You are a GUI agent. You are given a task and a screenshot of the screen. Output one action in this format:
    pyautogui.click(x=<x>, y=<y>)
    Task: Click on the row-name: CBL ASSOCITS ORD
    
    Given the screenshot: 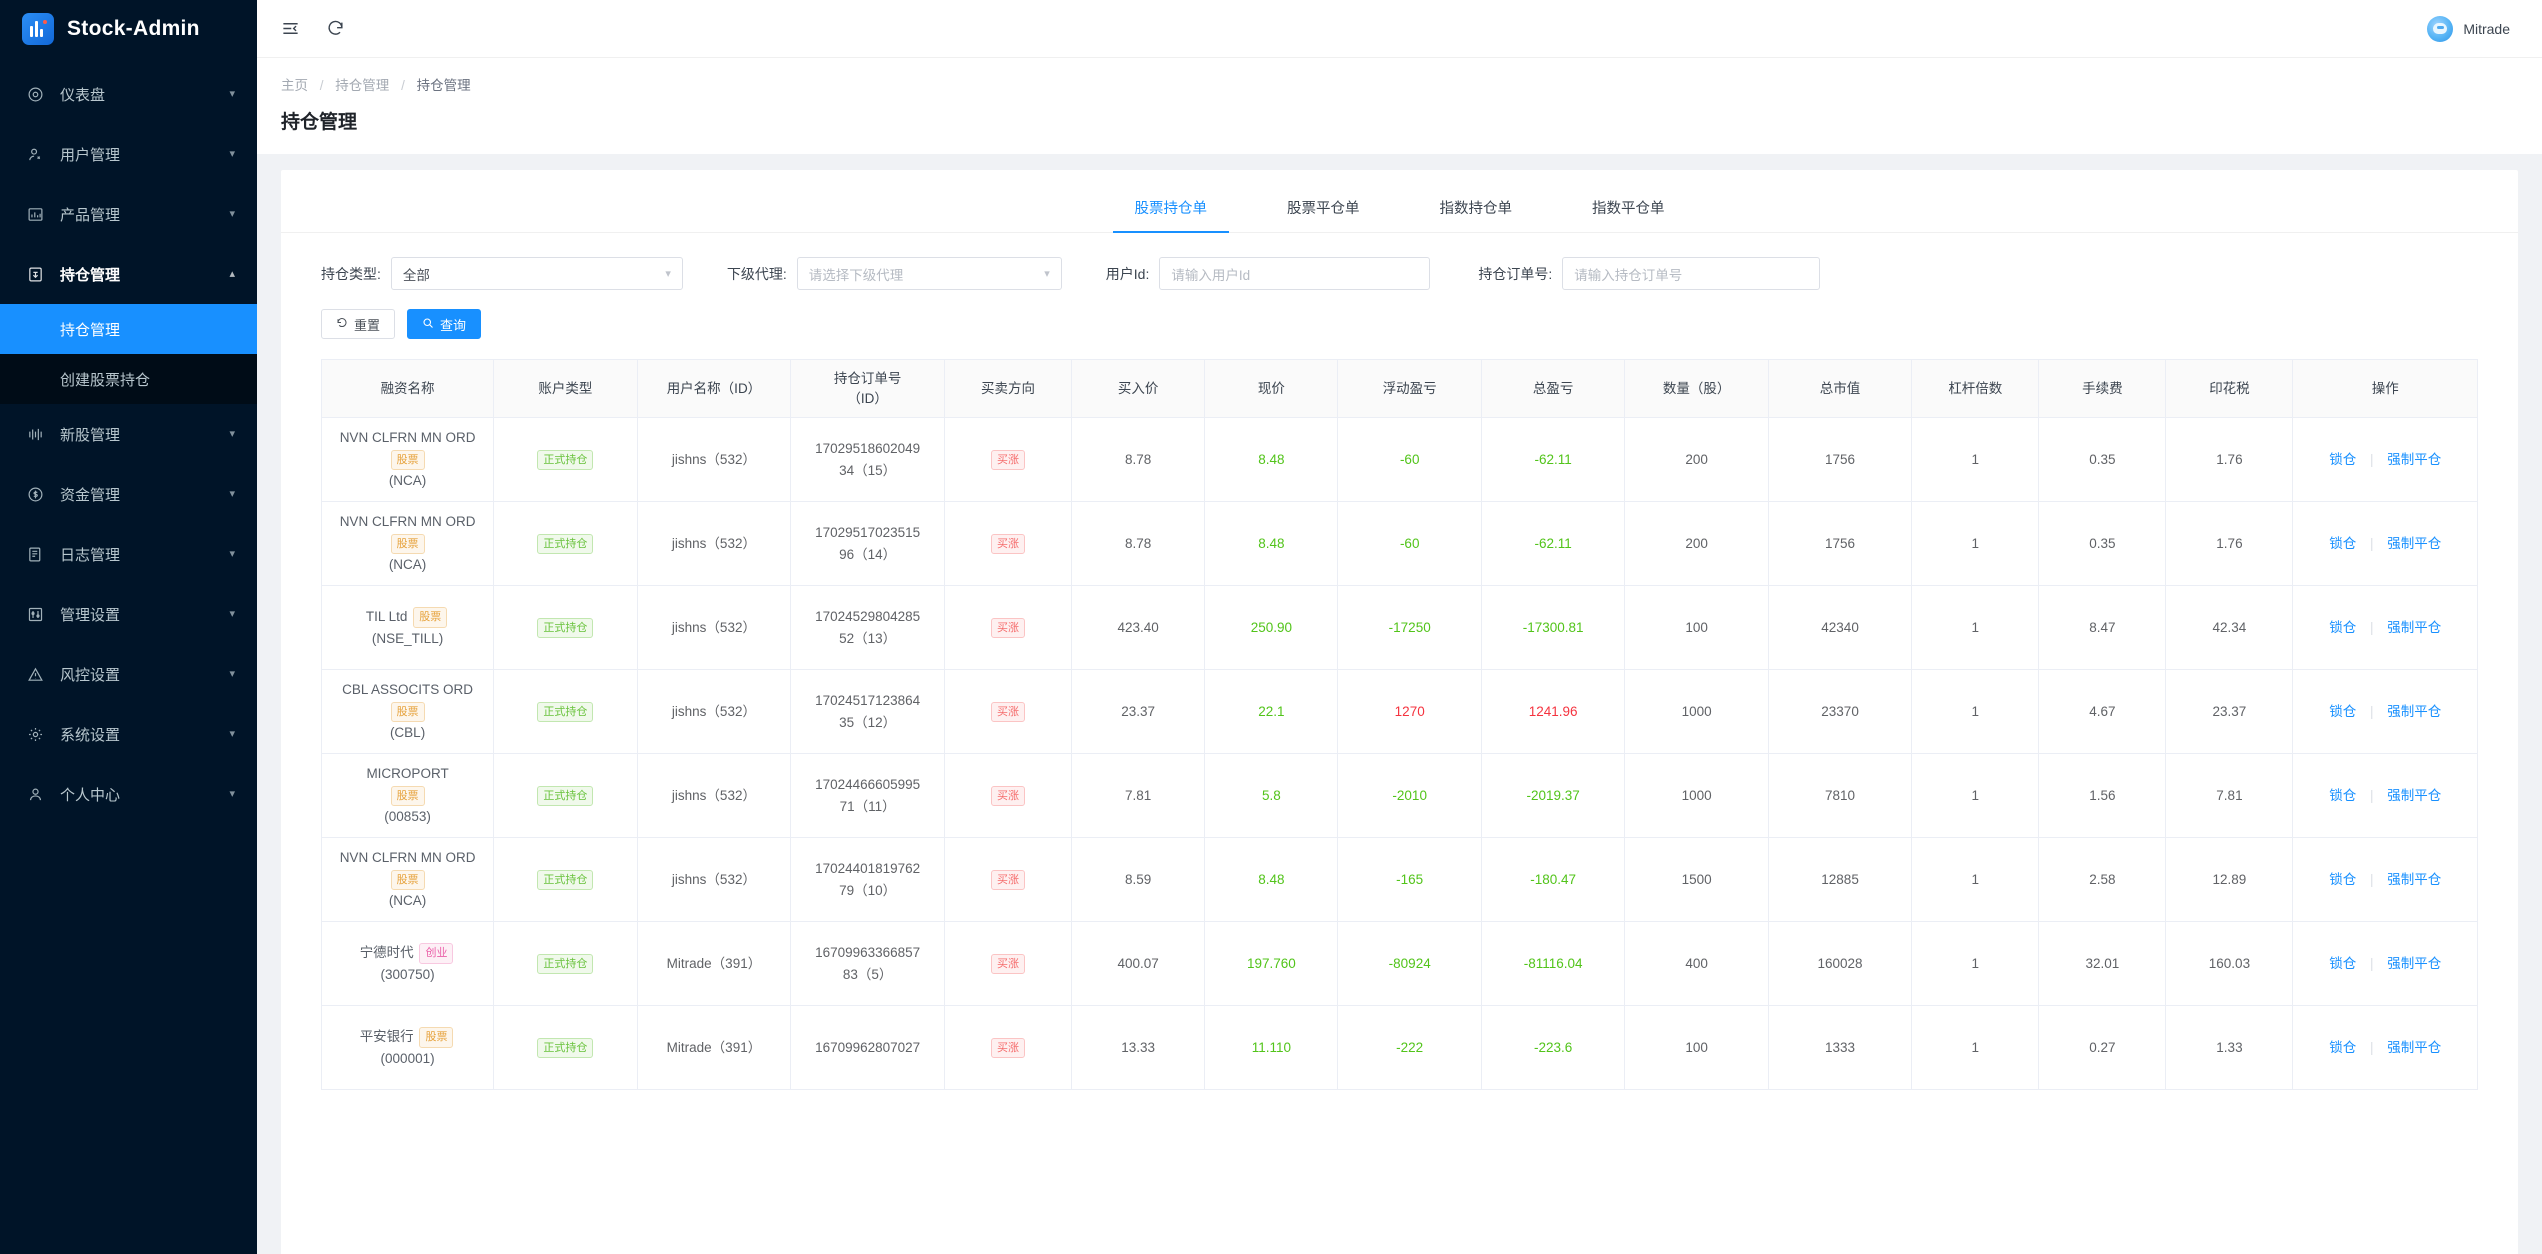 What is the action you would take?
    pyautogui.click(x=407, y=690)
    